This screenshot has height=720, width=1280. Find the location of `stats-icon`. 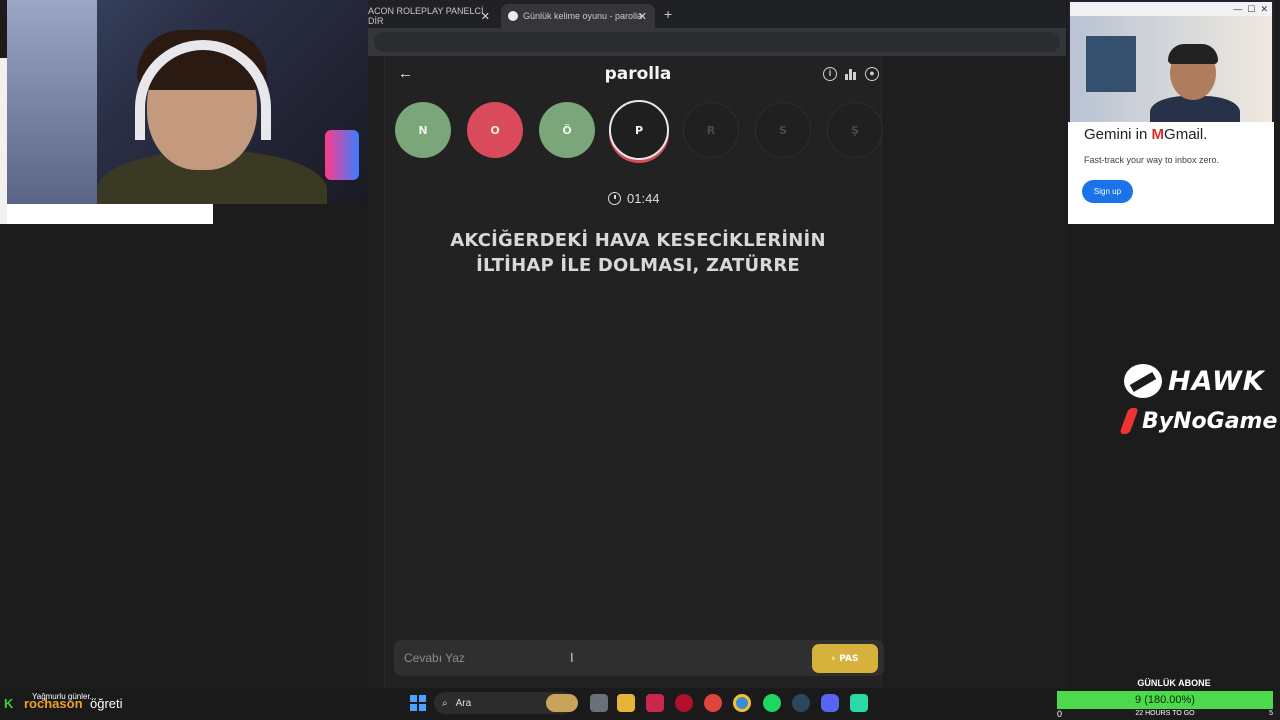

stats-icon is located at coordinates (851, 74).